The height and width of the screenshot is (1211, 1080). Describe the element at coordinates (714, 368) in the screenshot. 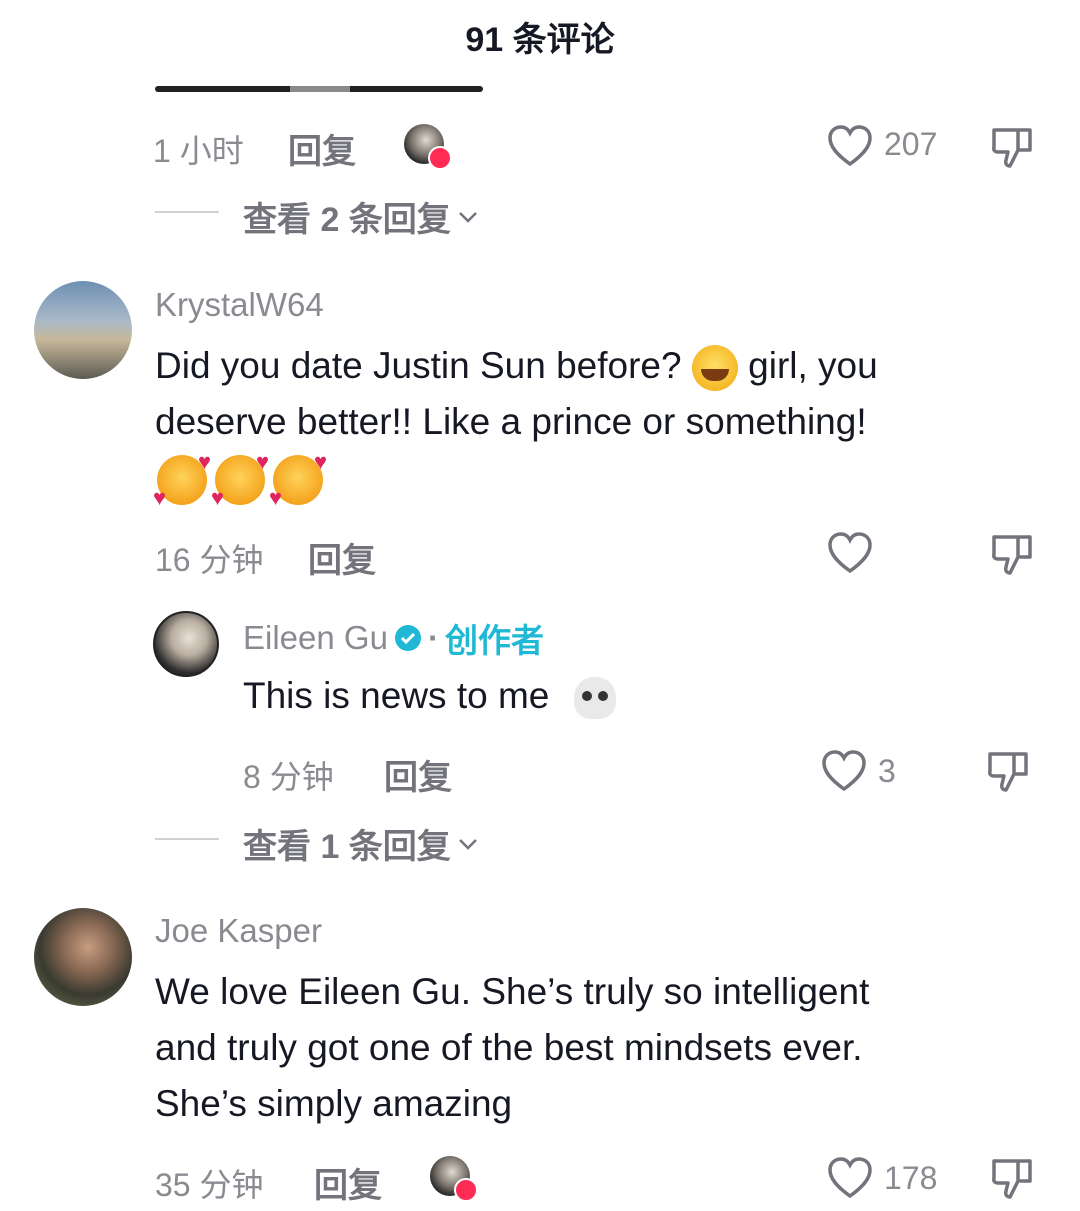

I see `grinning-sweat-emoji-icon` at that location.